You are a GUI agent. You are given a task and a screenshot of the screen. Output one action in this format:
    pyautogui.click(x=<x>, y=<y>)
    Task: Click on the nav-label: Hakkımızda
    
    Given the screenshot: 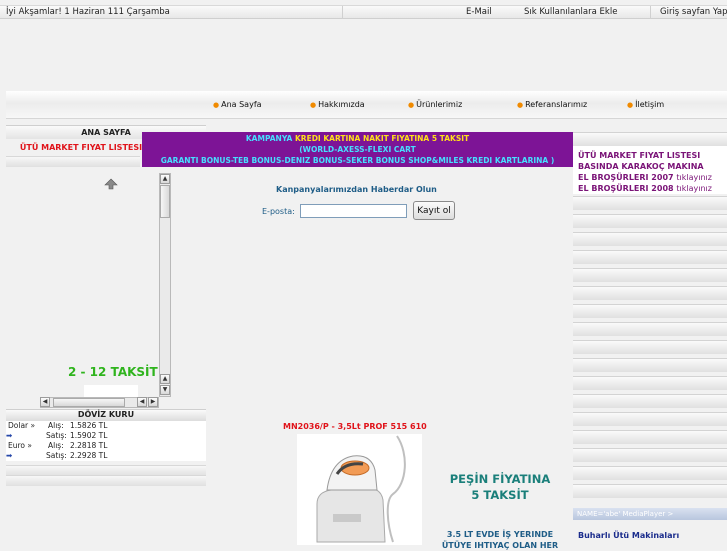 What is the action you would take?
    pyautogui.click(x=341, y=104)
    